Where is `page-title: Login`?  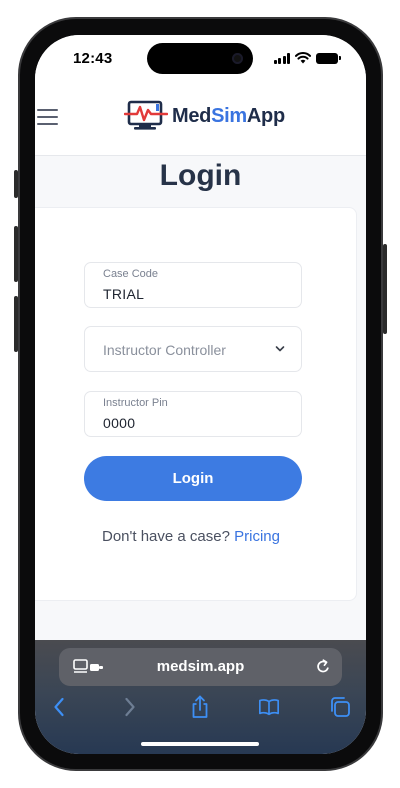
page-title: Login is located at coordinates (200, 175).